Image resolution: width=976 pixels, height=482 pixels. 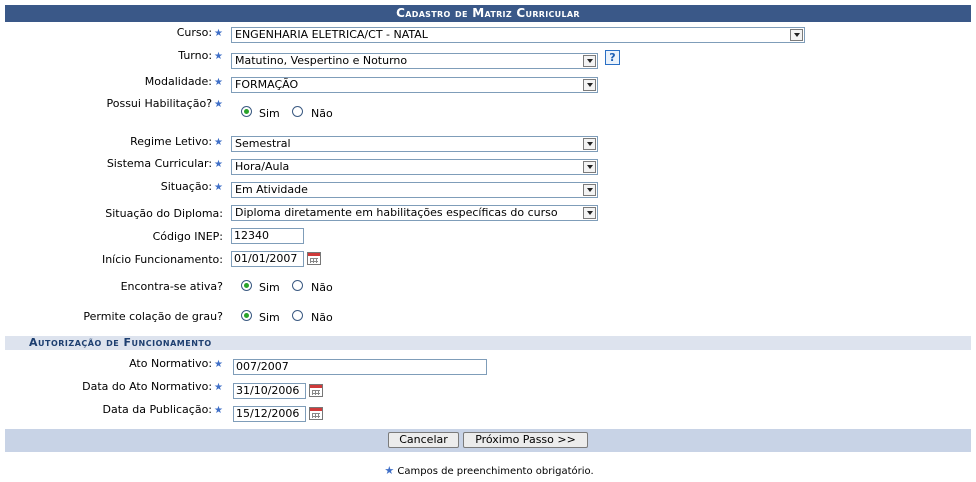 What do you see at coordinates (200, 55) in the screenshot?
I see `turno-label: Turno: ★` at bounding box center [200, 55].